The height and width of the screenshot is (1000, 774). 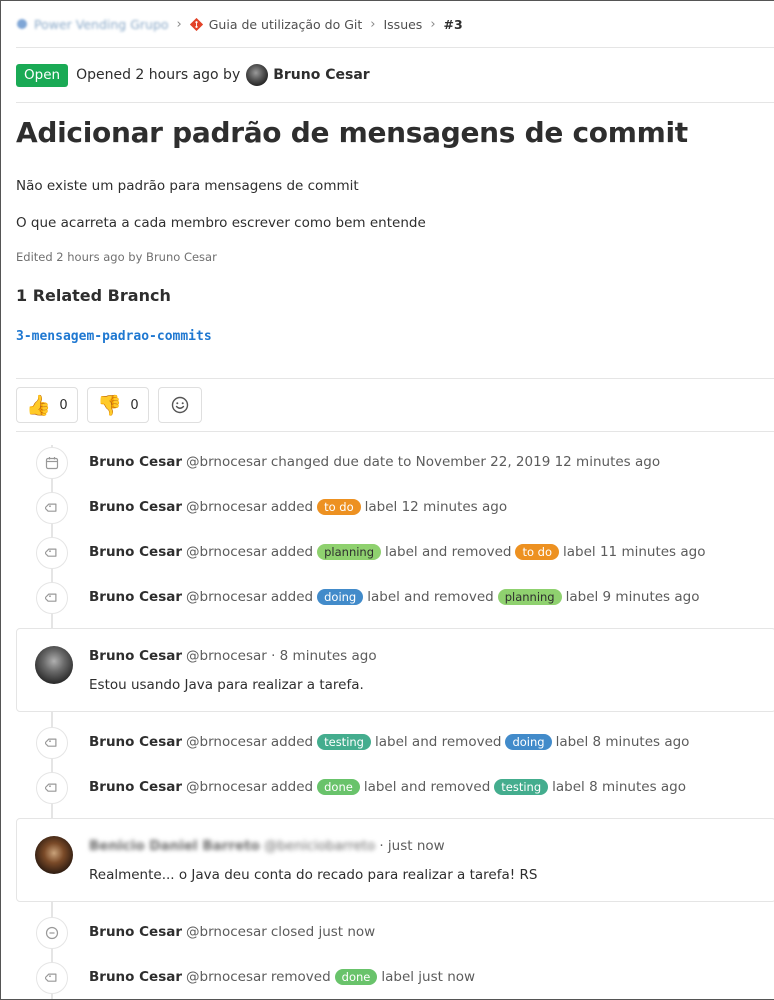 I want to click on git-logo-icon, so click(x=196, y=24).